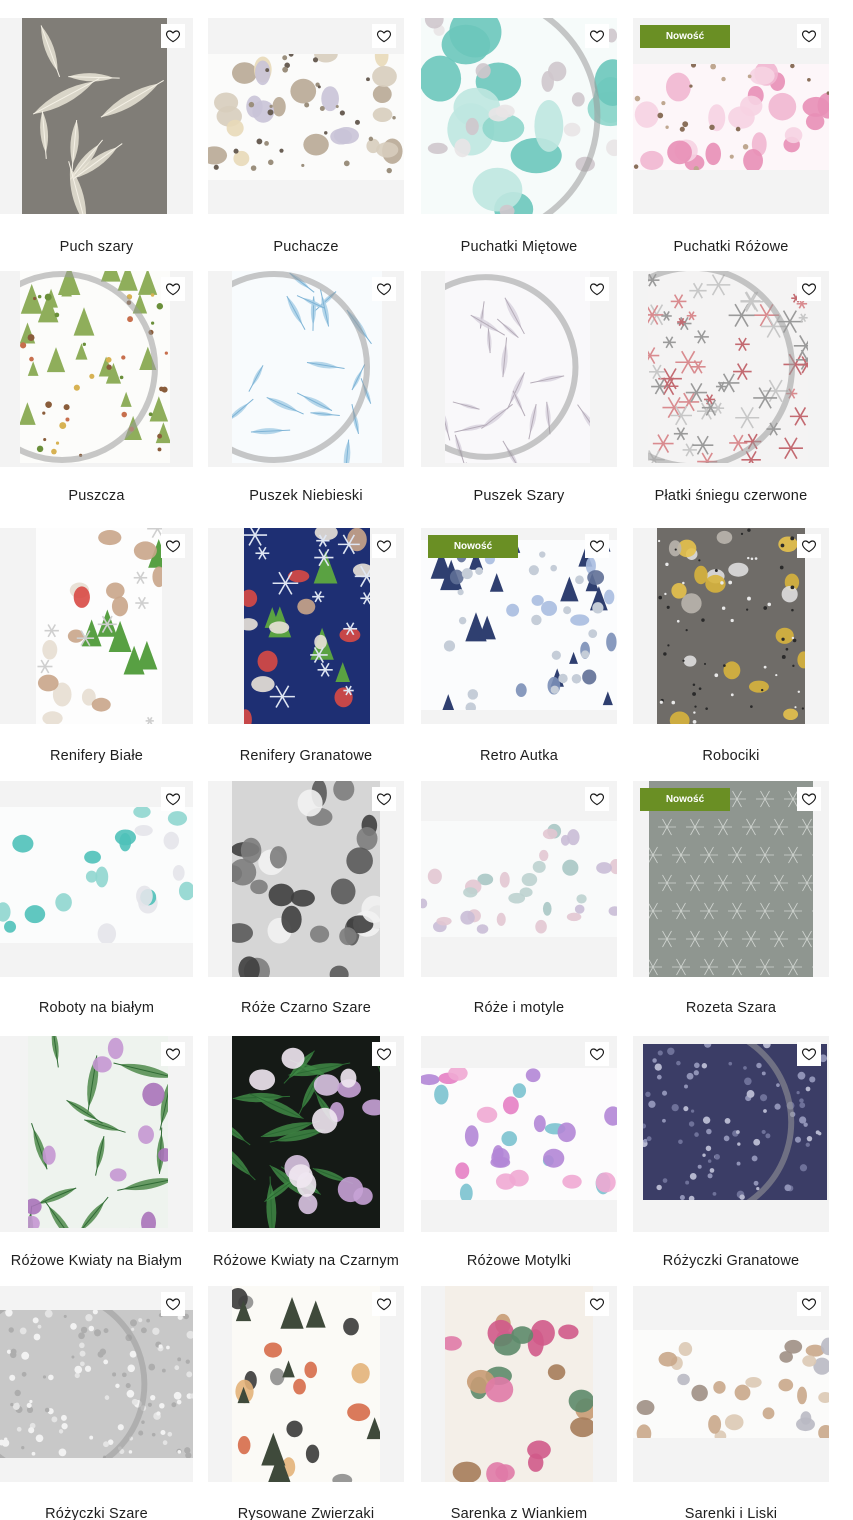 This screenshot has width=853, height=1520. Describe the element at coordinates (101, 756) in the screenshot. I see `product-name: Renifery Białe` at that location.